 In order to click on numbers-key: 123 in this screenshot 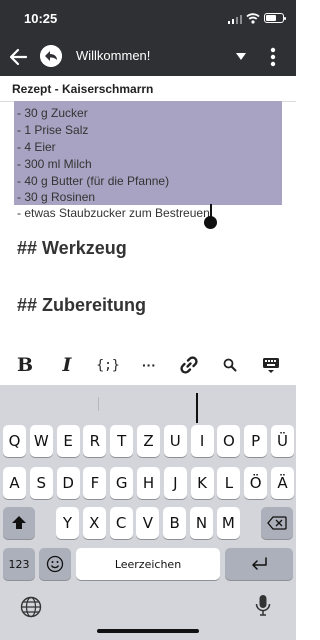, I will do `click(19, 564)`.